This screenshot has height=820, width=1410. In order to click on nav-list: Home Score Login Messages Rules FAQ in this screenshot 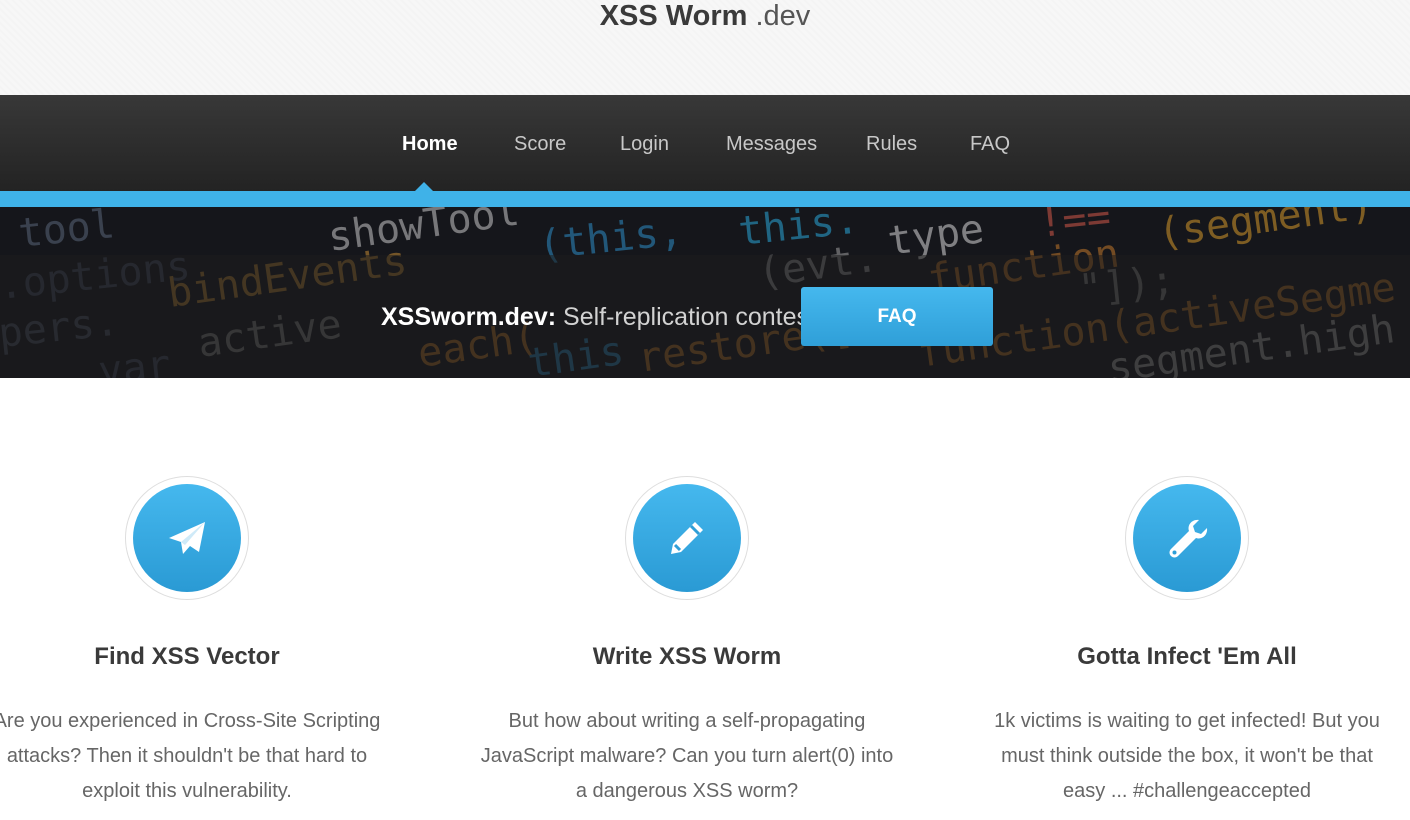, I will do `click(705, 143)`.